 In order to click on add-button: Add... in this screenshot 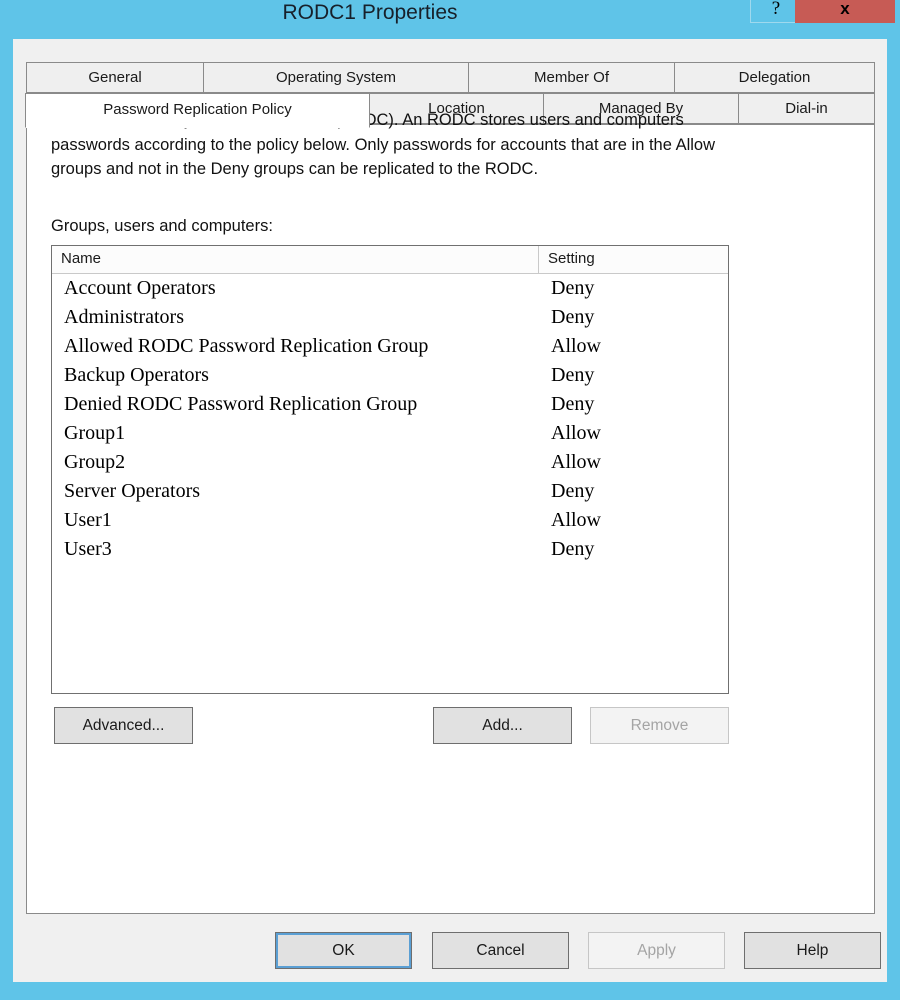, I will do `click(502, 725)`.